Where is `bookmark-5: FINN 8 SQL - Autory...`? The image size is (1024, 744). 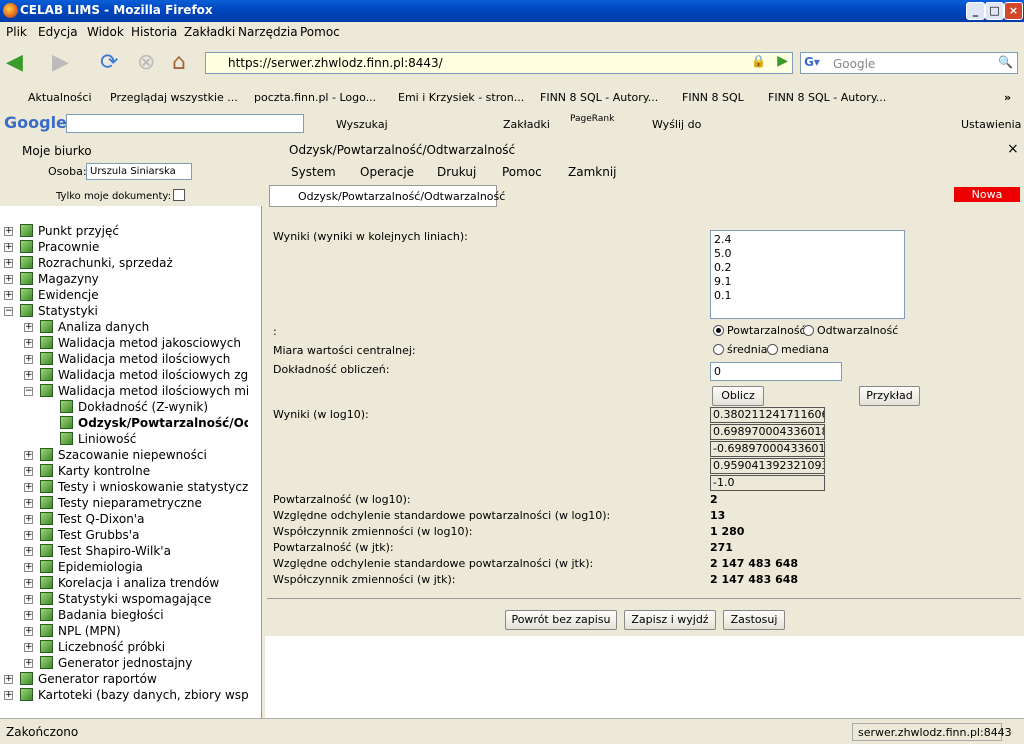
bookmark-5: FINN 8 SQL - Autory... is located at coordinates (599, 97).